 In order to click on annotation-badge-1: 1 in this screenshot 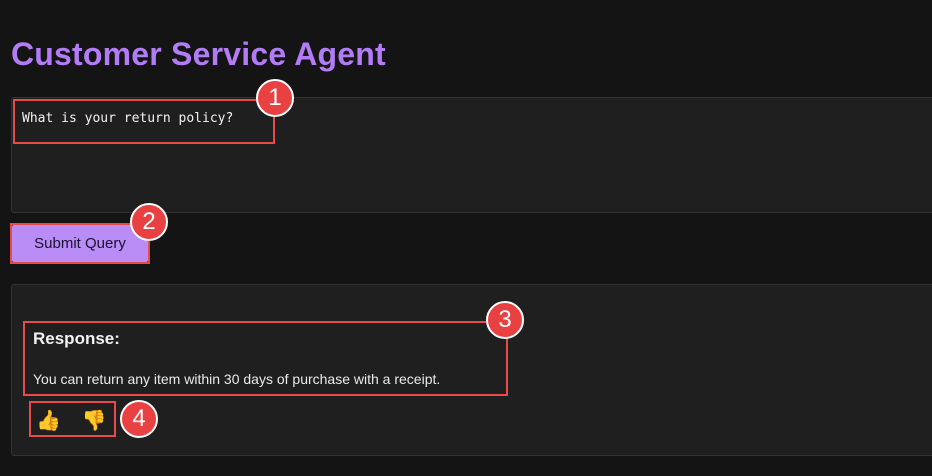, I will do `click(275, 98)`.